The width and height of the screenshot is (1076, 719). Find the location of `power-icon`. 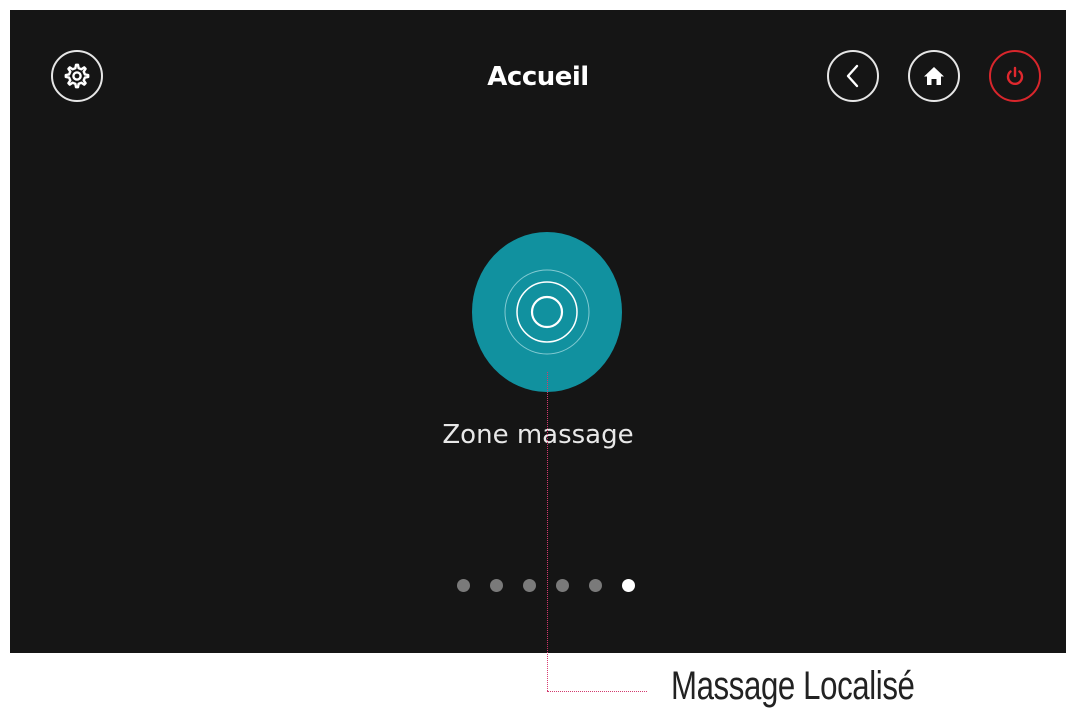

power-icon is located at coordinates (1015, 76).